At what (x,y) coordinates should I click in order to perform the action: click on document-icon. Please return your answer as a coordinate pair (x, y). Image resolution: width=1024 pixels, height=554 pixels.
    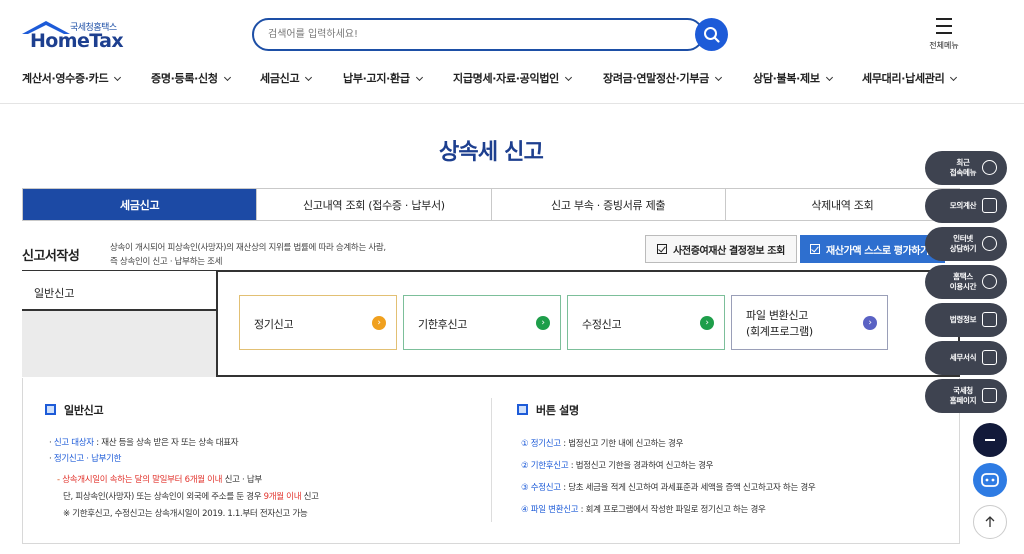
    Looking at the image, I should click on (989, 357).